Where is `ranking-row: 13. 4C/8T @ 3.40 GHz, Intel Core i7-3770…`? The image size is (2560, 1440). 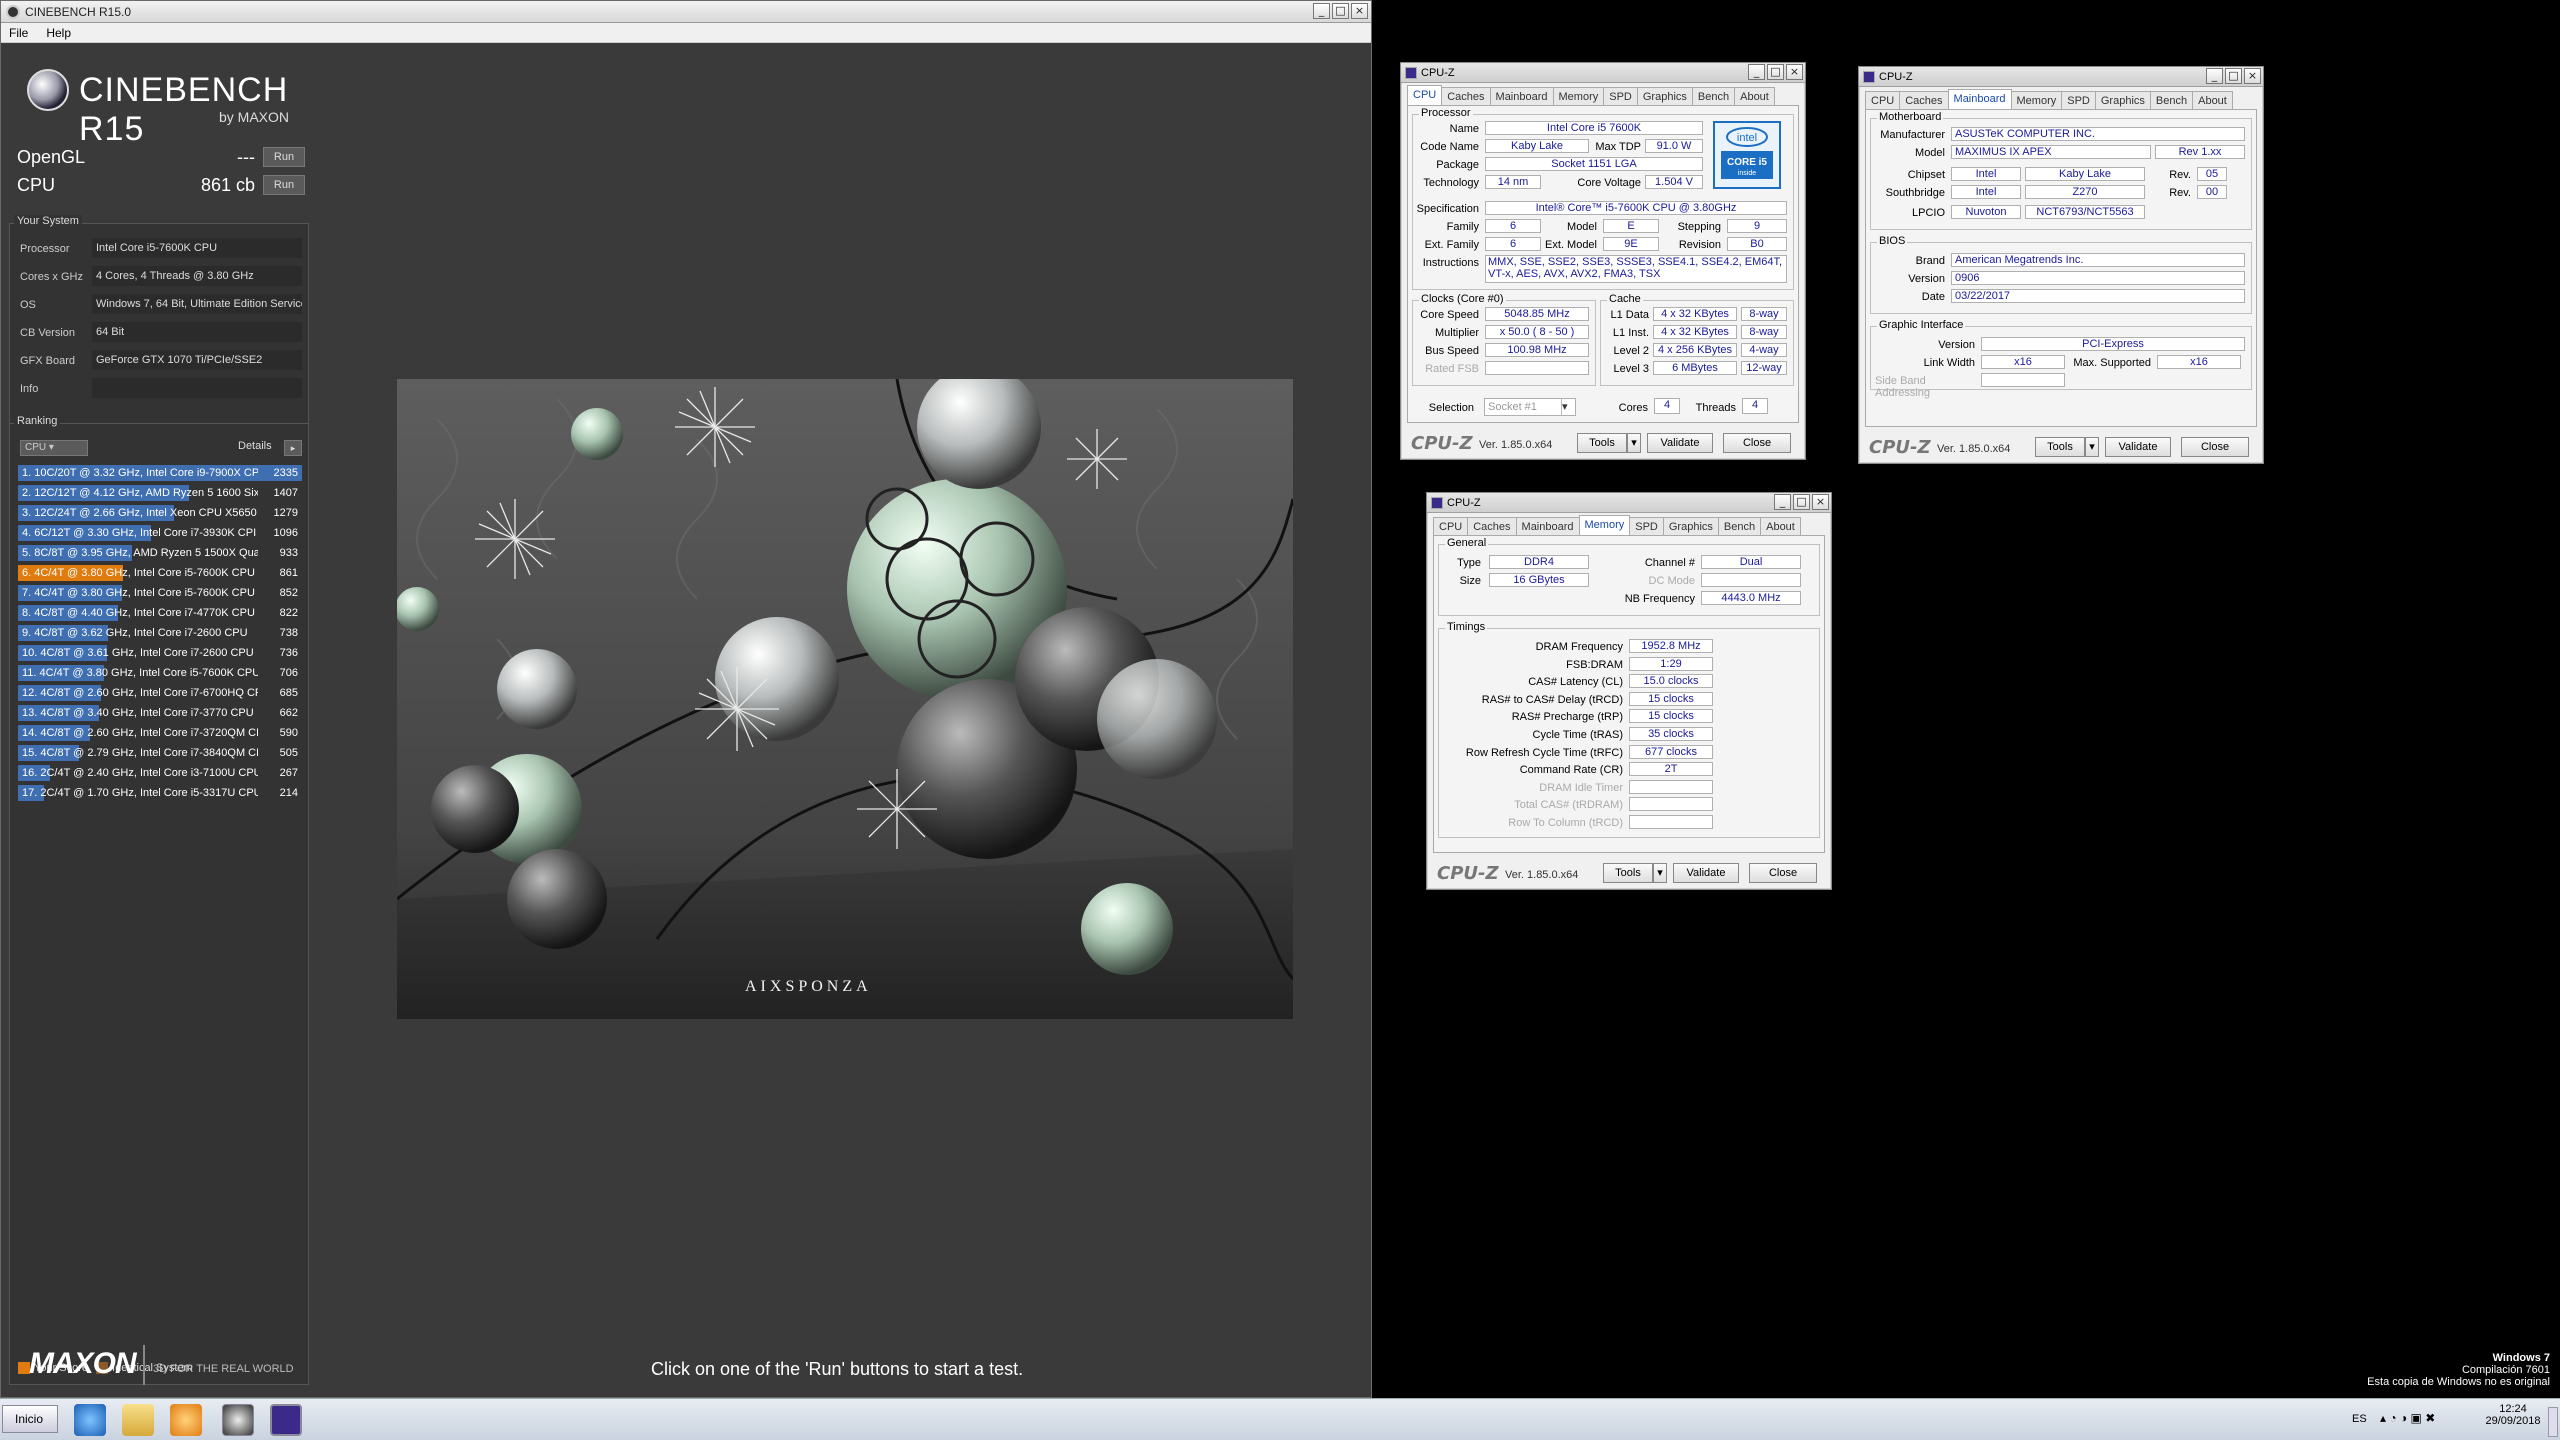 ranking-row: 13. 4C/8T @ 3.40 GHz, Intel Core i7-3770… is located at coordinates (160, 713).